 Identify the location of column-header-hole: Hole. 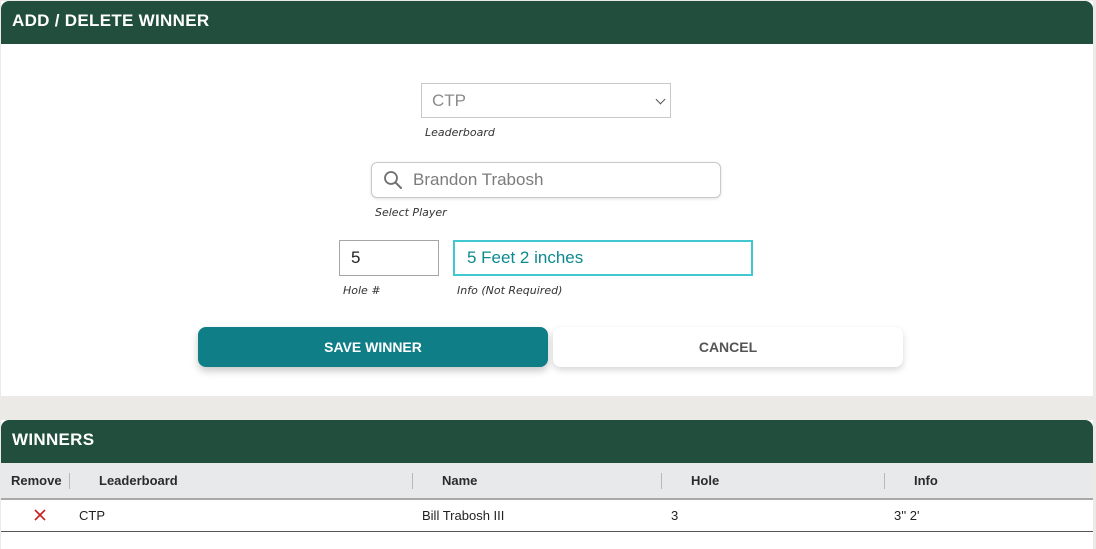
(705, 481).